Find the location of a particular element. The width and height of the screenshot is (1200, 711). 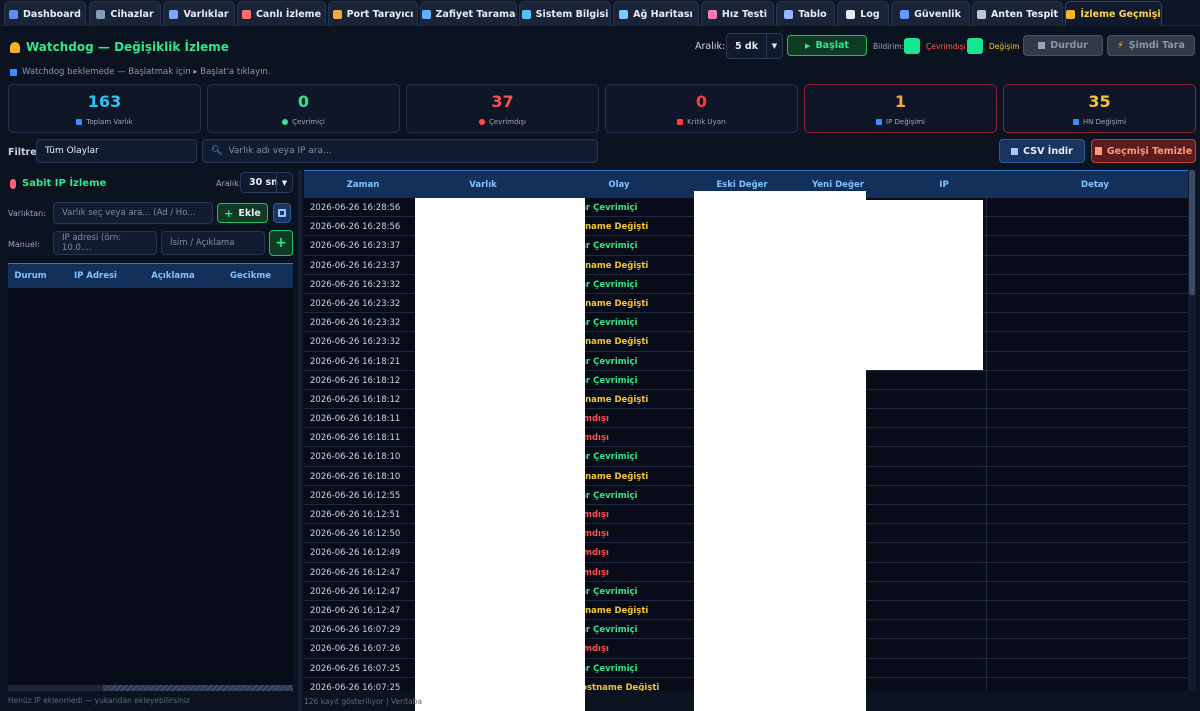

refresh-button is located at coordinates (282, 213).